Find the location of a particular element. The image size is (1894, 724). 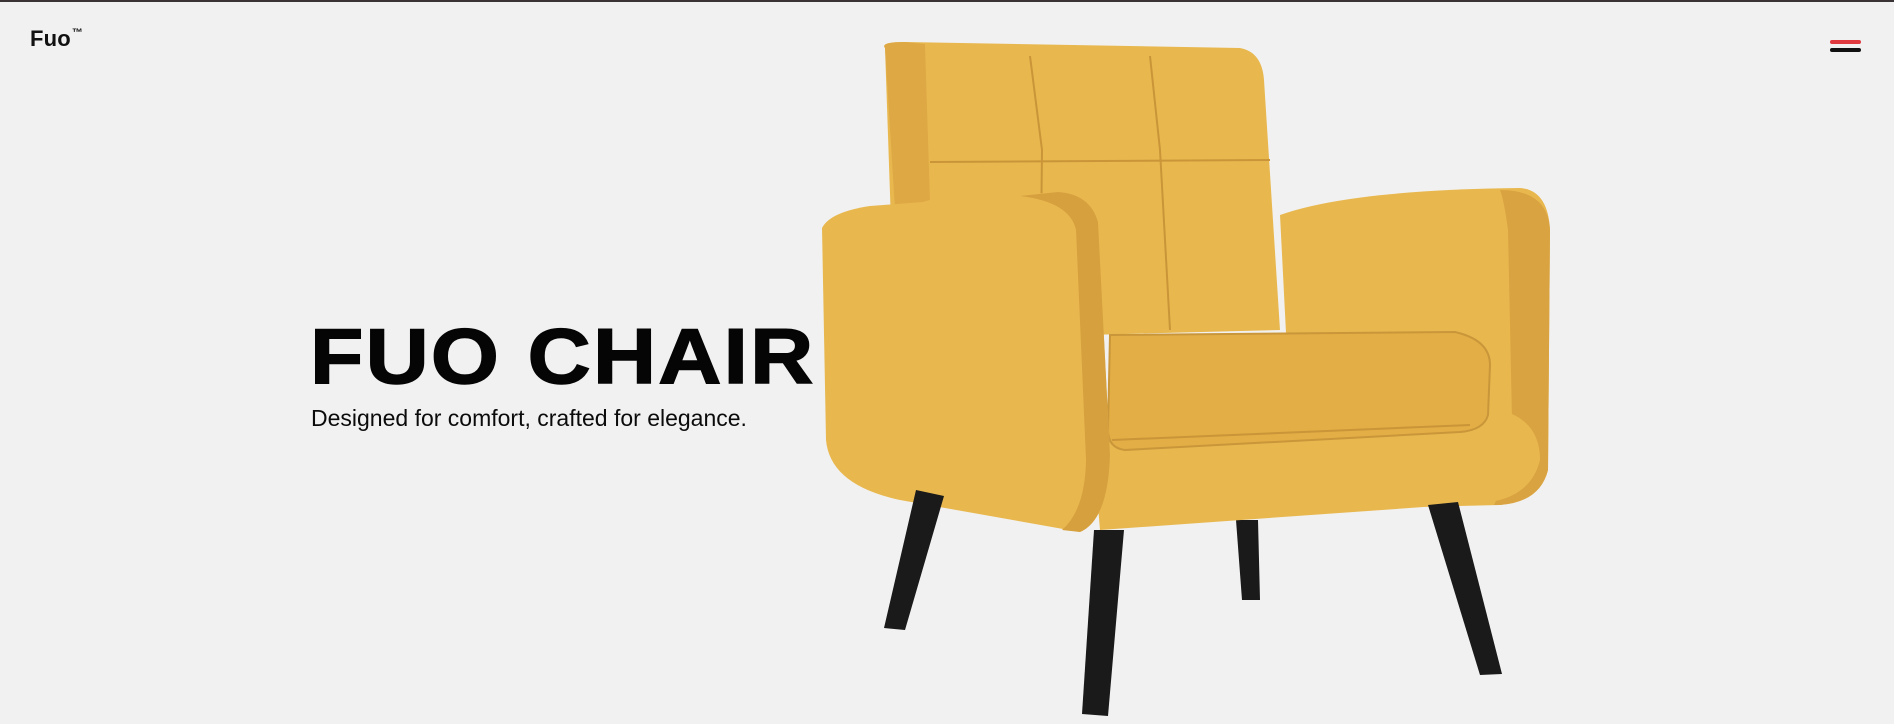

chair-leg-back is located at coordinates (1248, 560).